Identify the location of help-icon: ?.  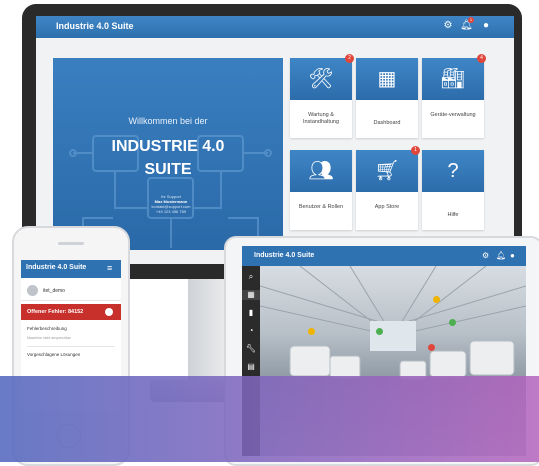
(453, 171).